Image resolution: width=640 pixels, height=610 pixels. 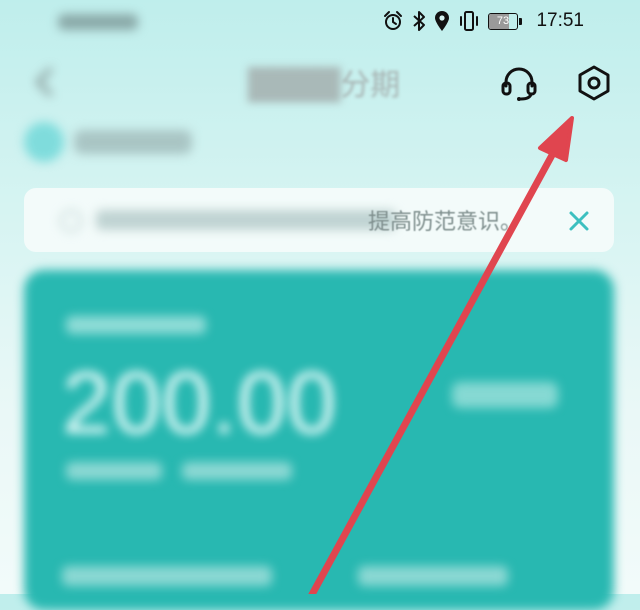 What do you see at coordinates (452, 21) in the screenshot?
I see `status-icons: 73` at bounding box center [452, 21].